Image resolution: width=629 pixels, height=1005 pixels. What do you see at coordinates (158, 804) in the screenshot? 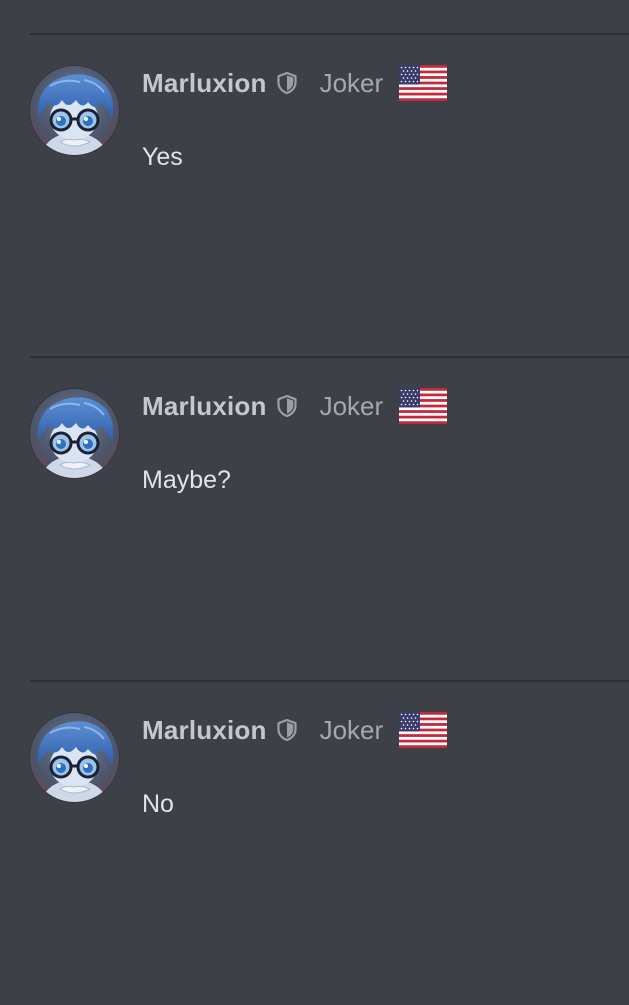
I see `post-message: No` at bounding box center [158, 804].